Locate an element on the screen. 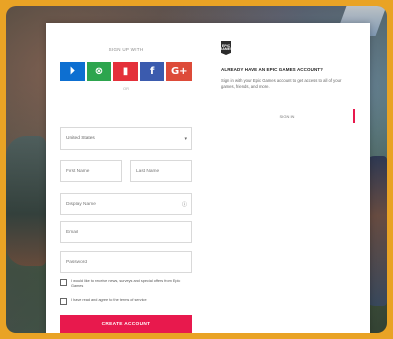  first-name-field is located at coordinates (91, 171).